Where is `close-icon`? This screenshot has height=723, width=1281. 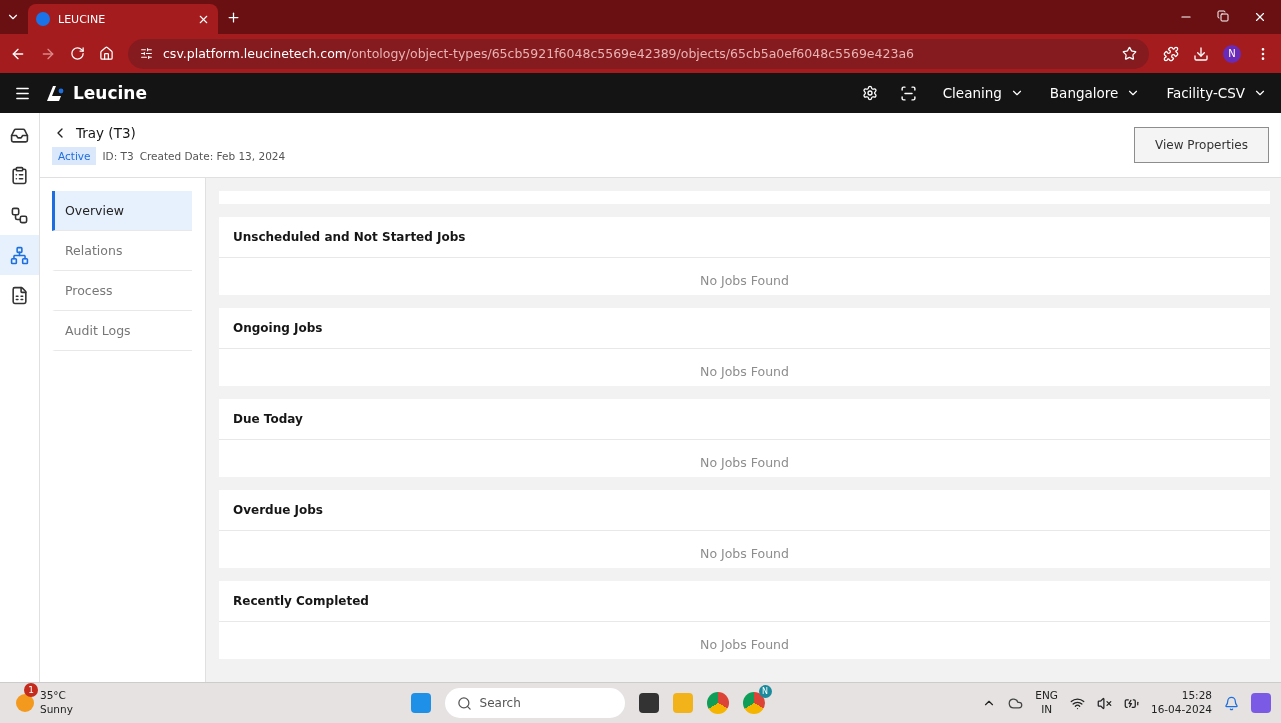
close-icon is located at coordinates (1260, 17).